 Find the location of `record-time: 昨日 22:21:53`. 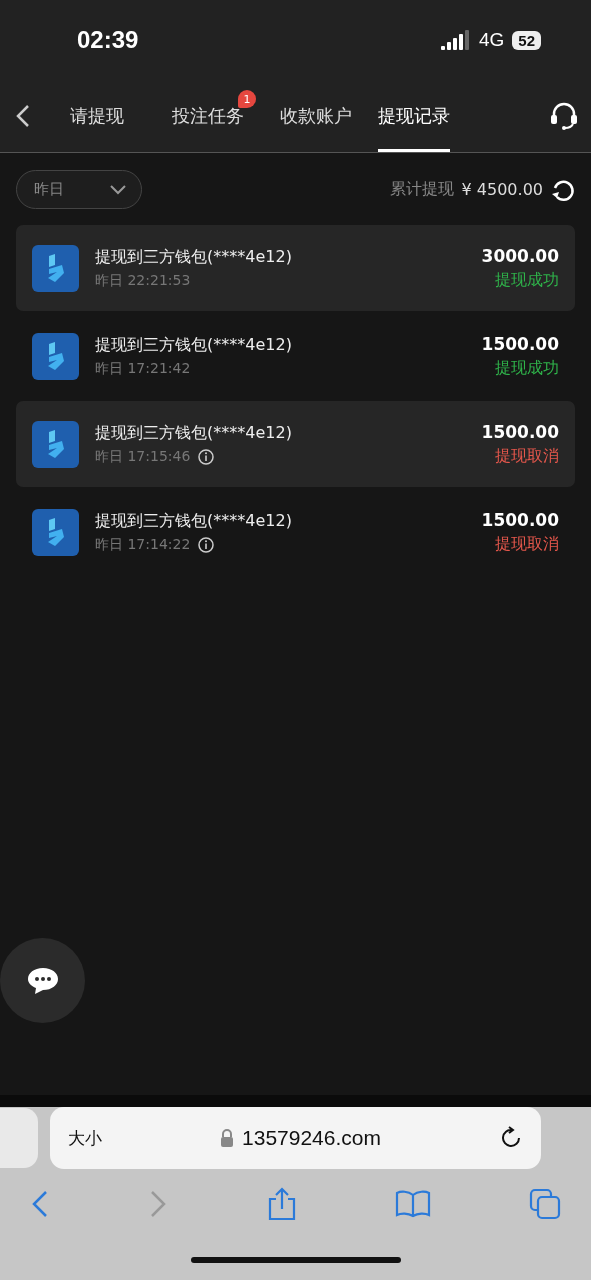

record-time: 昨日 22:21:53 is located at coordinates (143, 280).